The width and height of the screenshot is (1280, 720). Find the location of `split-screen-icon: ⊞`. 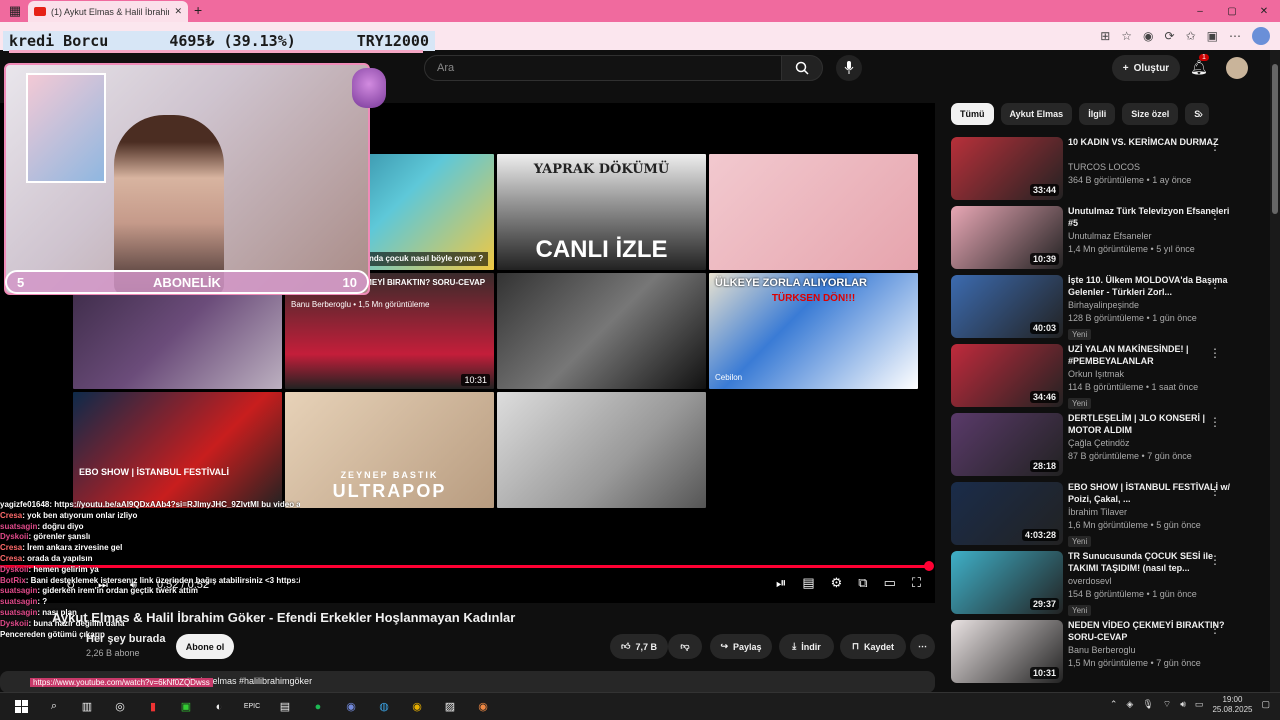

split-screen-icon: ⊞ is located at coordinates (1105, 36).